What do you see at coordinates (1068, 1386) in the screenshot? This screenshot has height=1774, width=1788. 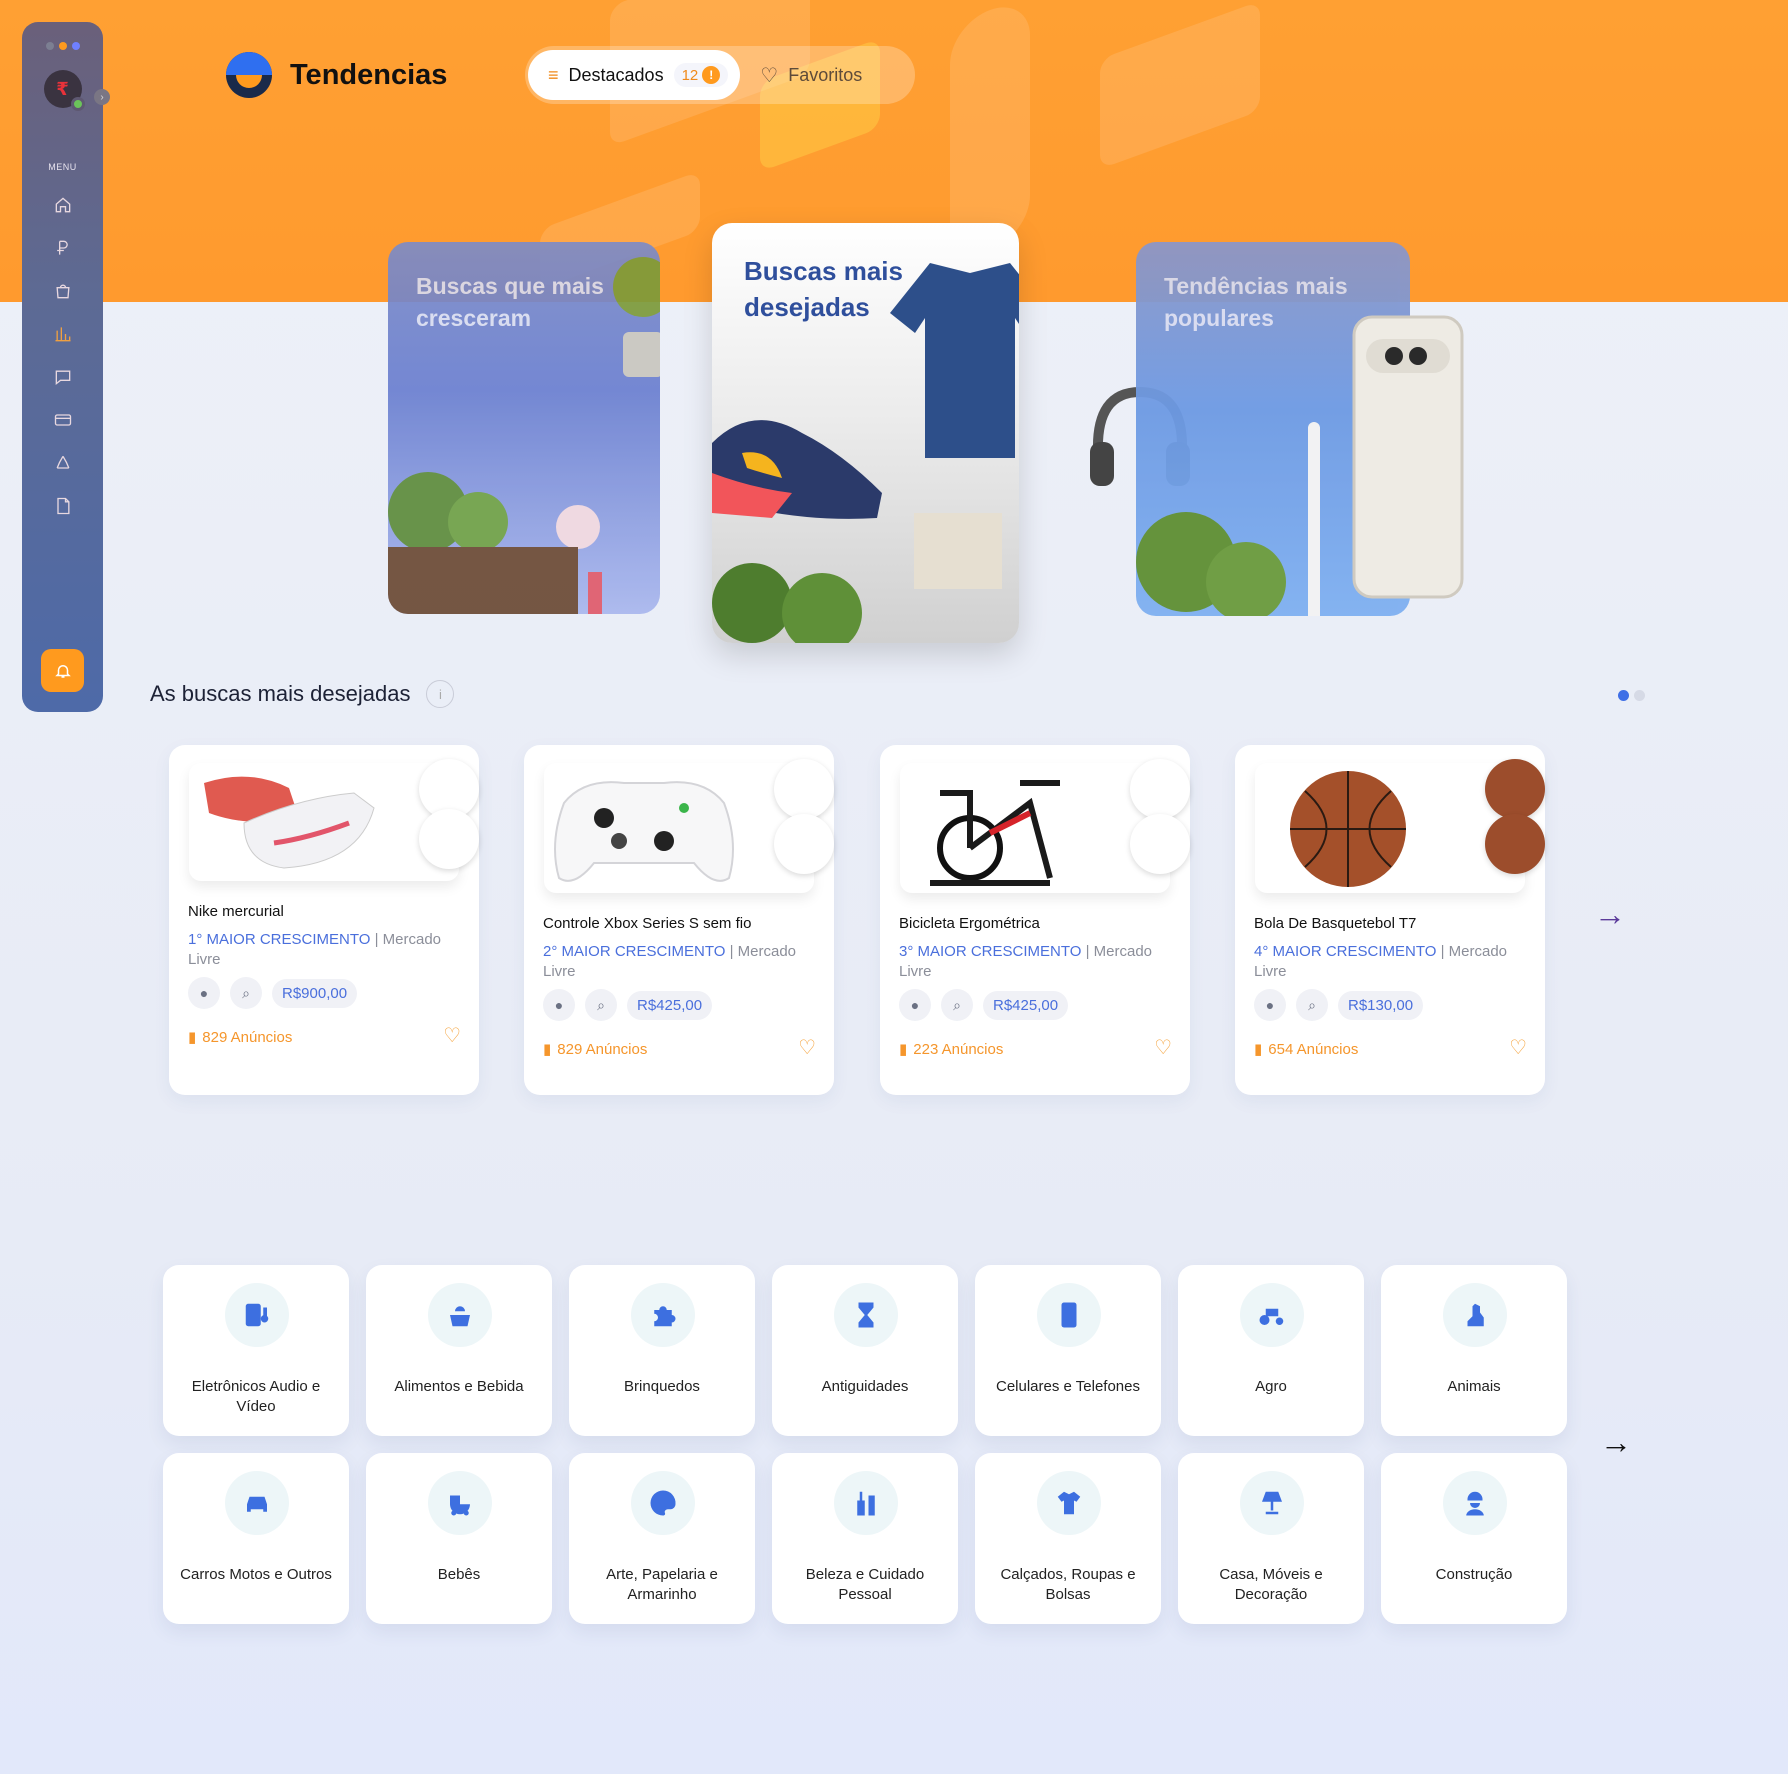 I see `category-label: Celulares e Telefones` at bounding box center [1068, 1386].